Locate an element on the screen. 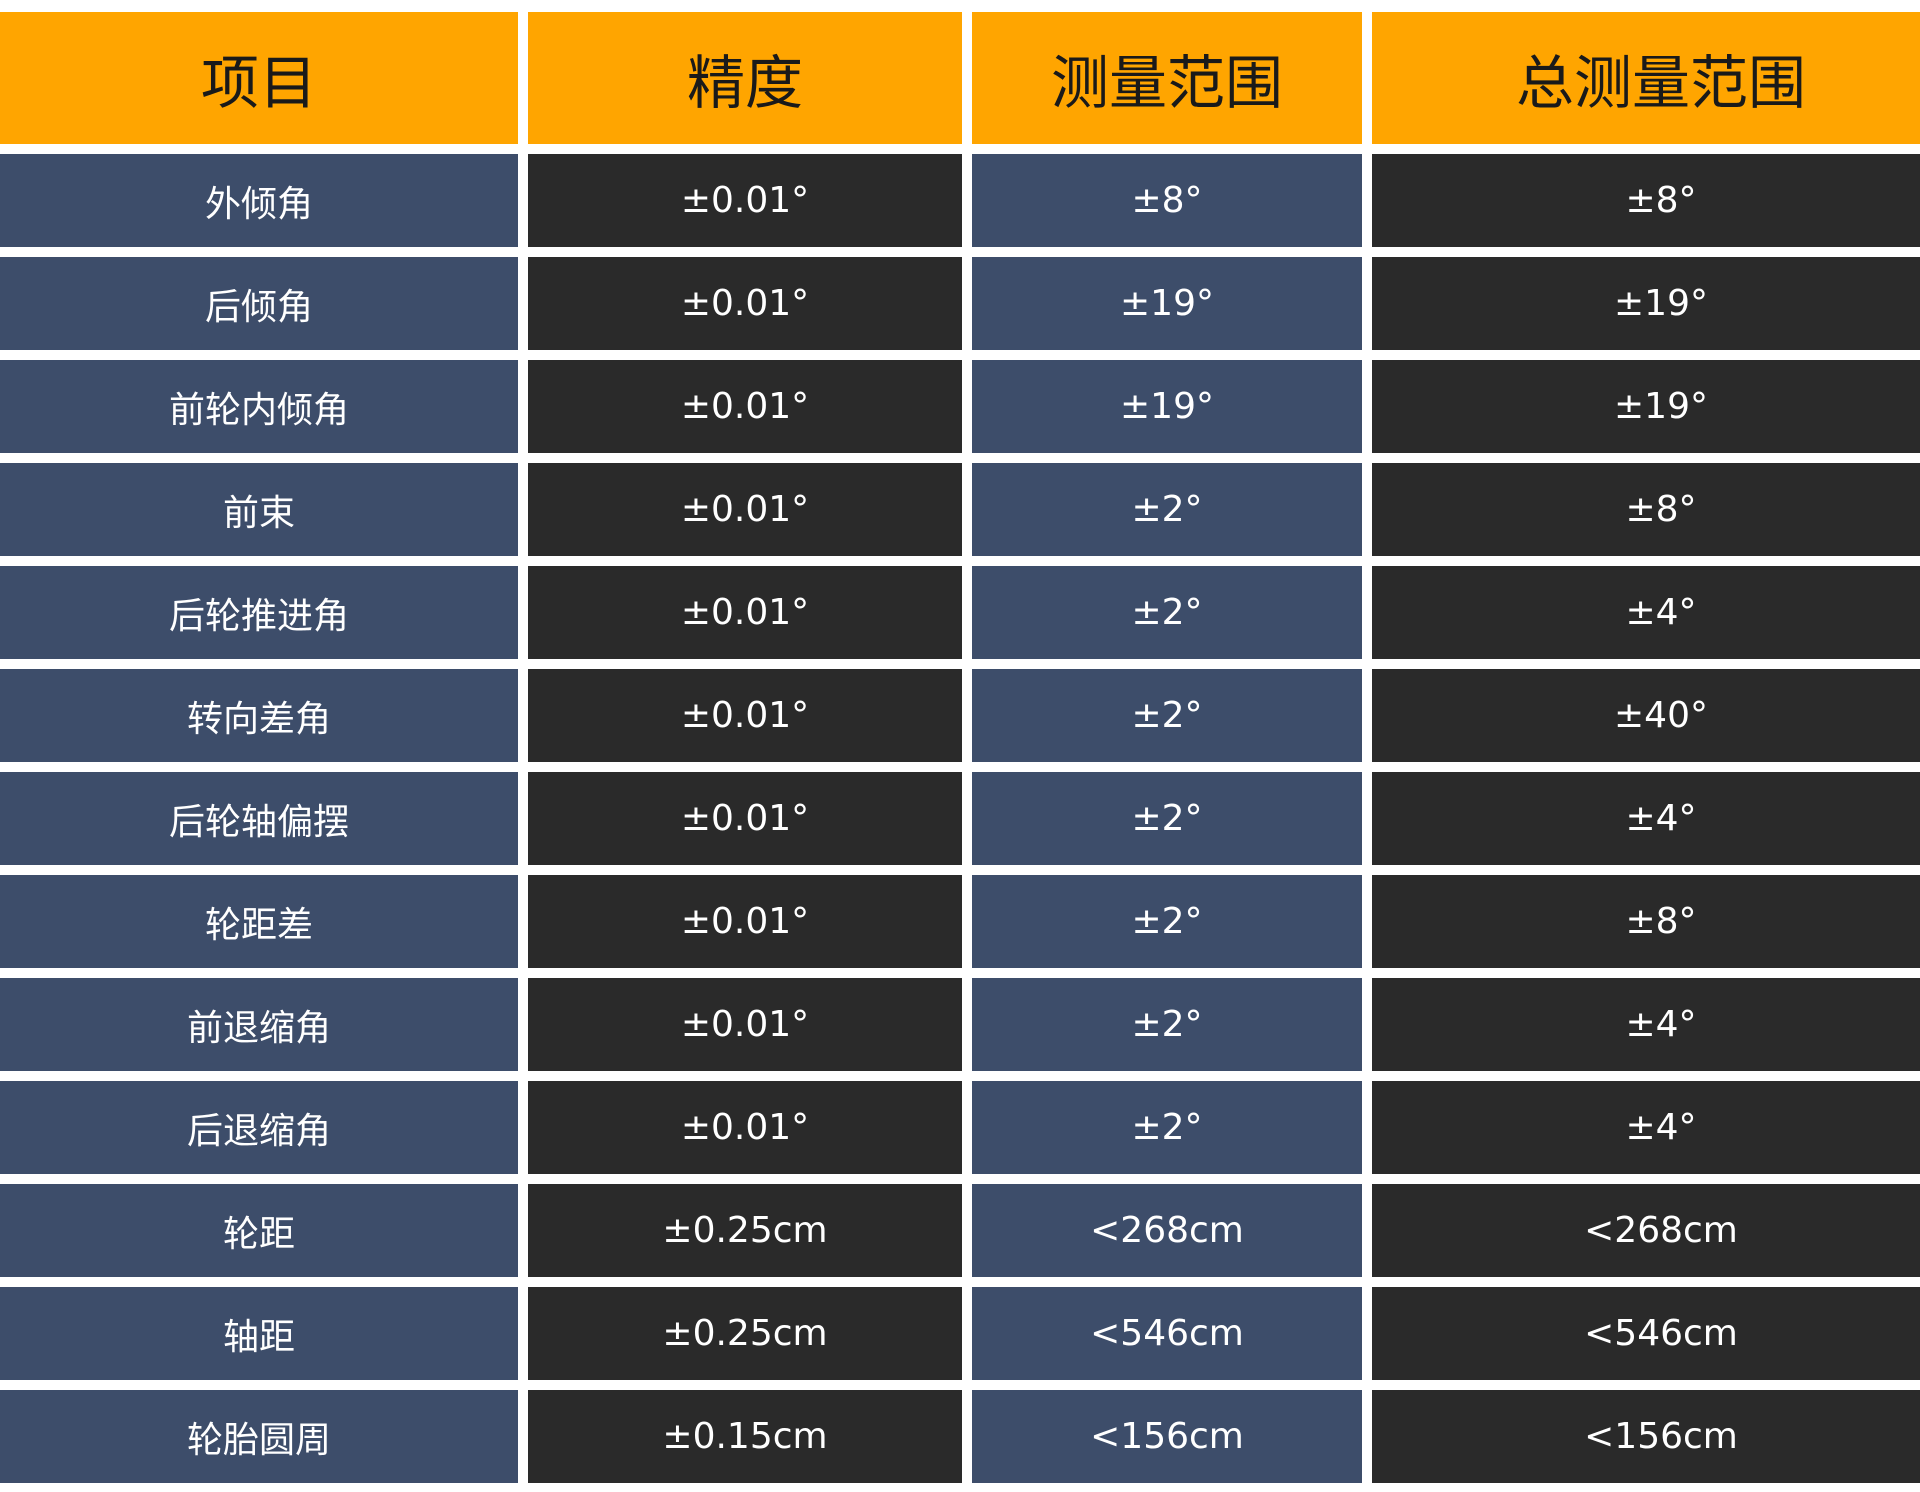 The height and width of the screenshot is (1492, 1920). cell-item: 轴距 is located at coordinates (259, 1333).